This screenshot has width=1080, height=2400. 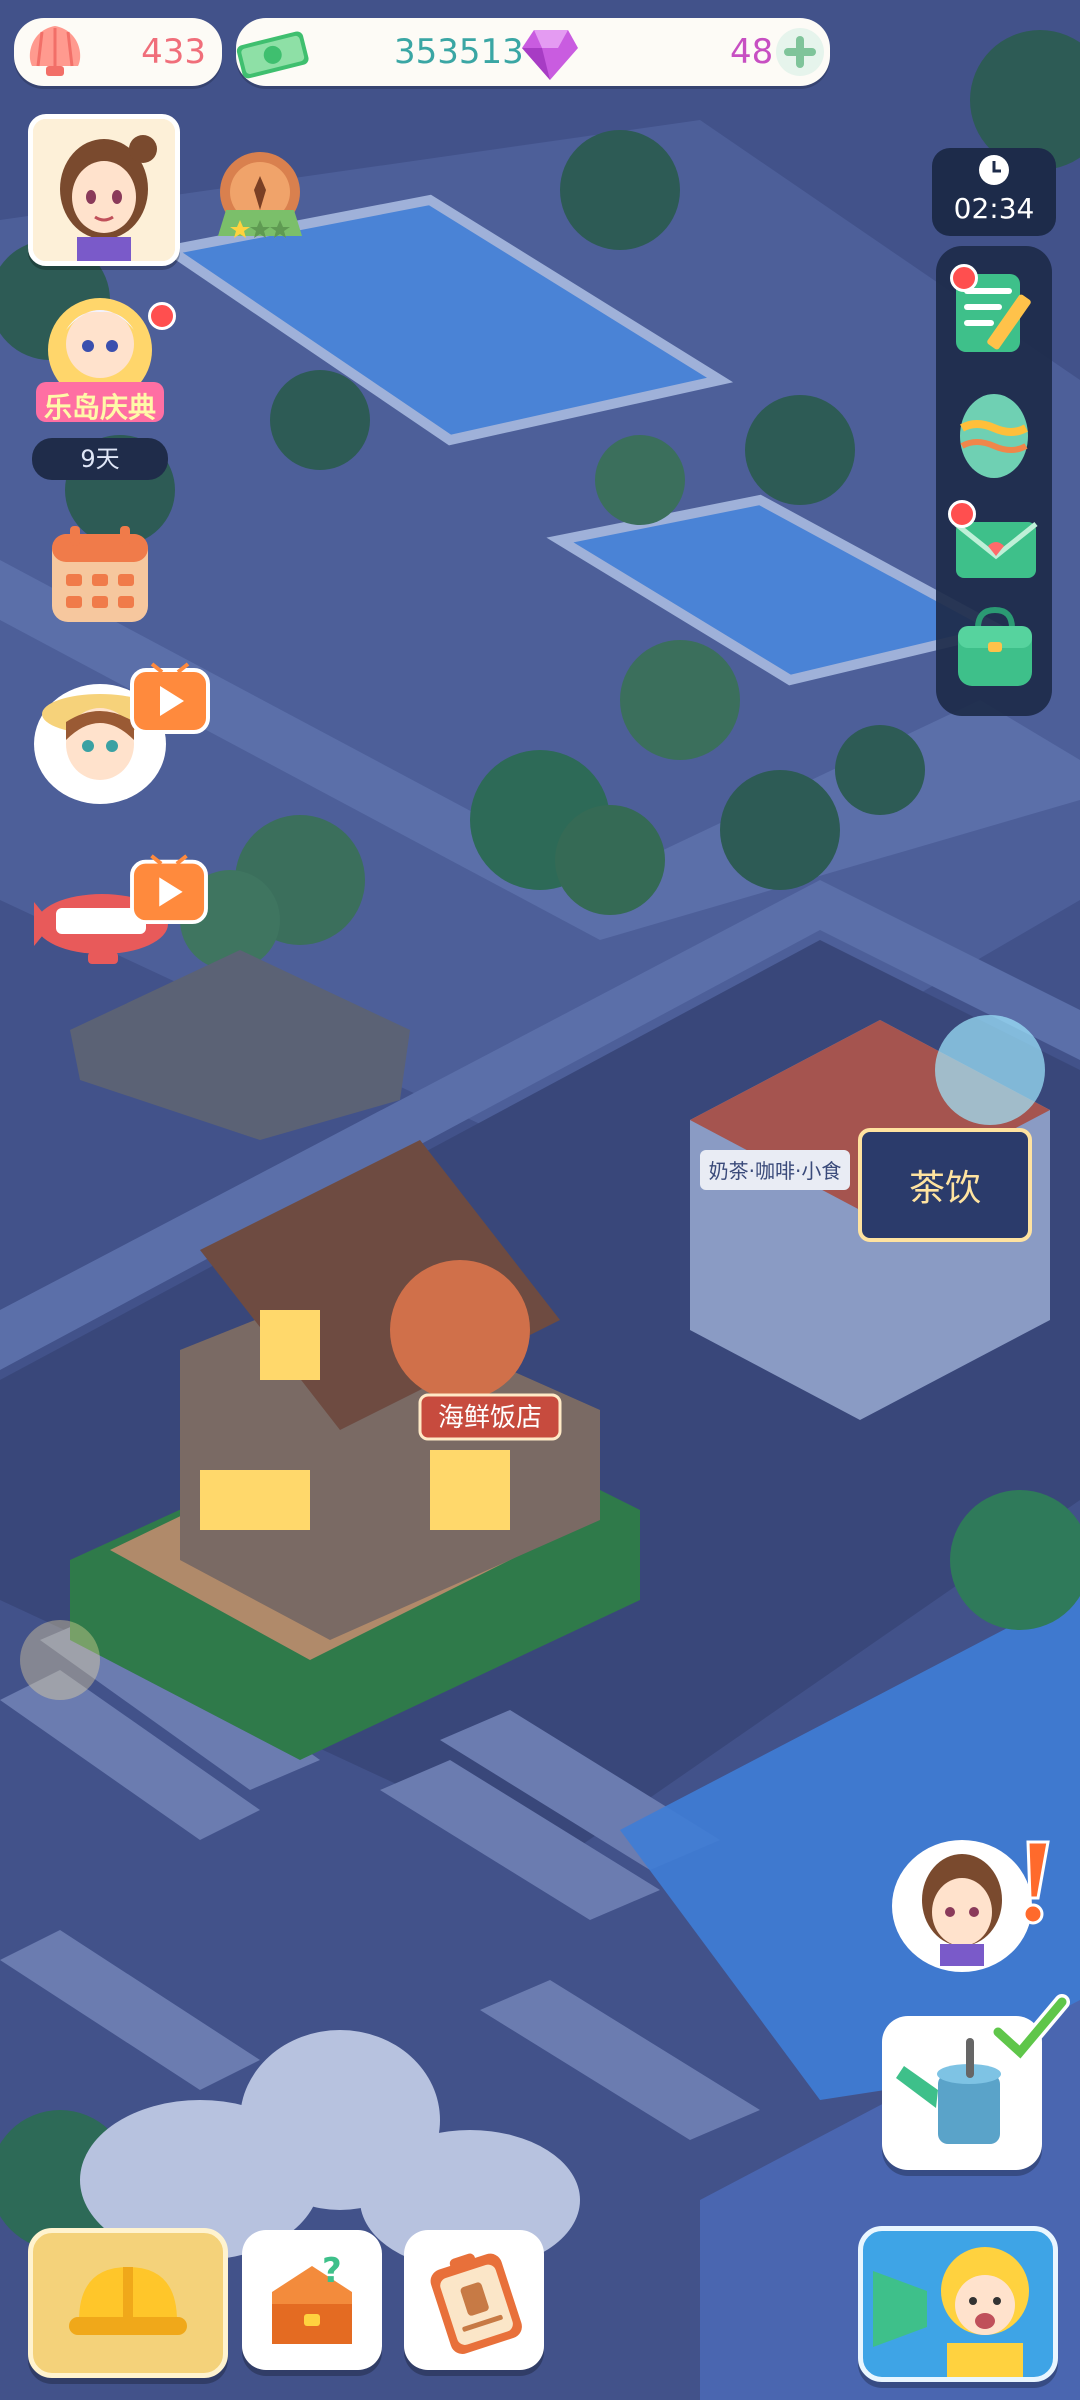 I want to click on announcer-button, so click(x=958, y=2304).